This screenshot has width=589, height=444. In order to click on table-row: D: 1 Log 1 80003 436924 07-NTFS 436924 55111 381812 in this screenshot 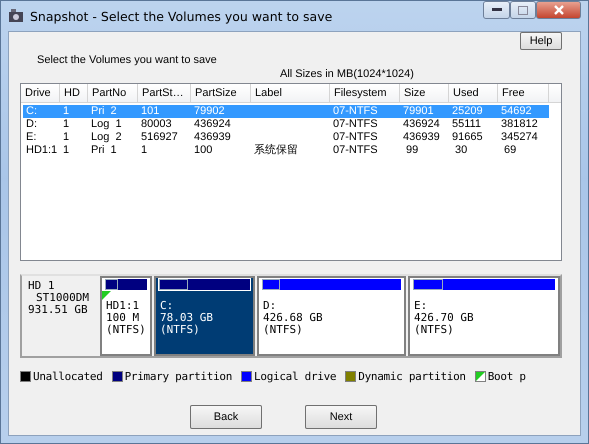, I will do `click(286, 124)`.